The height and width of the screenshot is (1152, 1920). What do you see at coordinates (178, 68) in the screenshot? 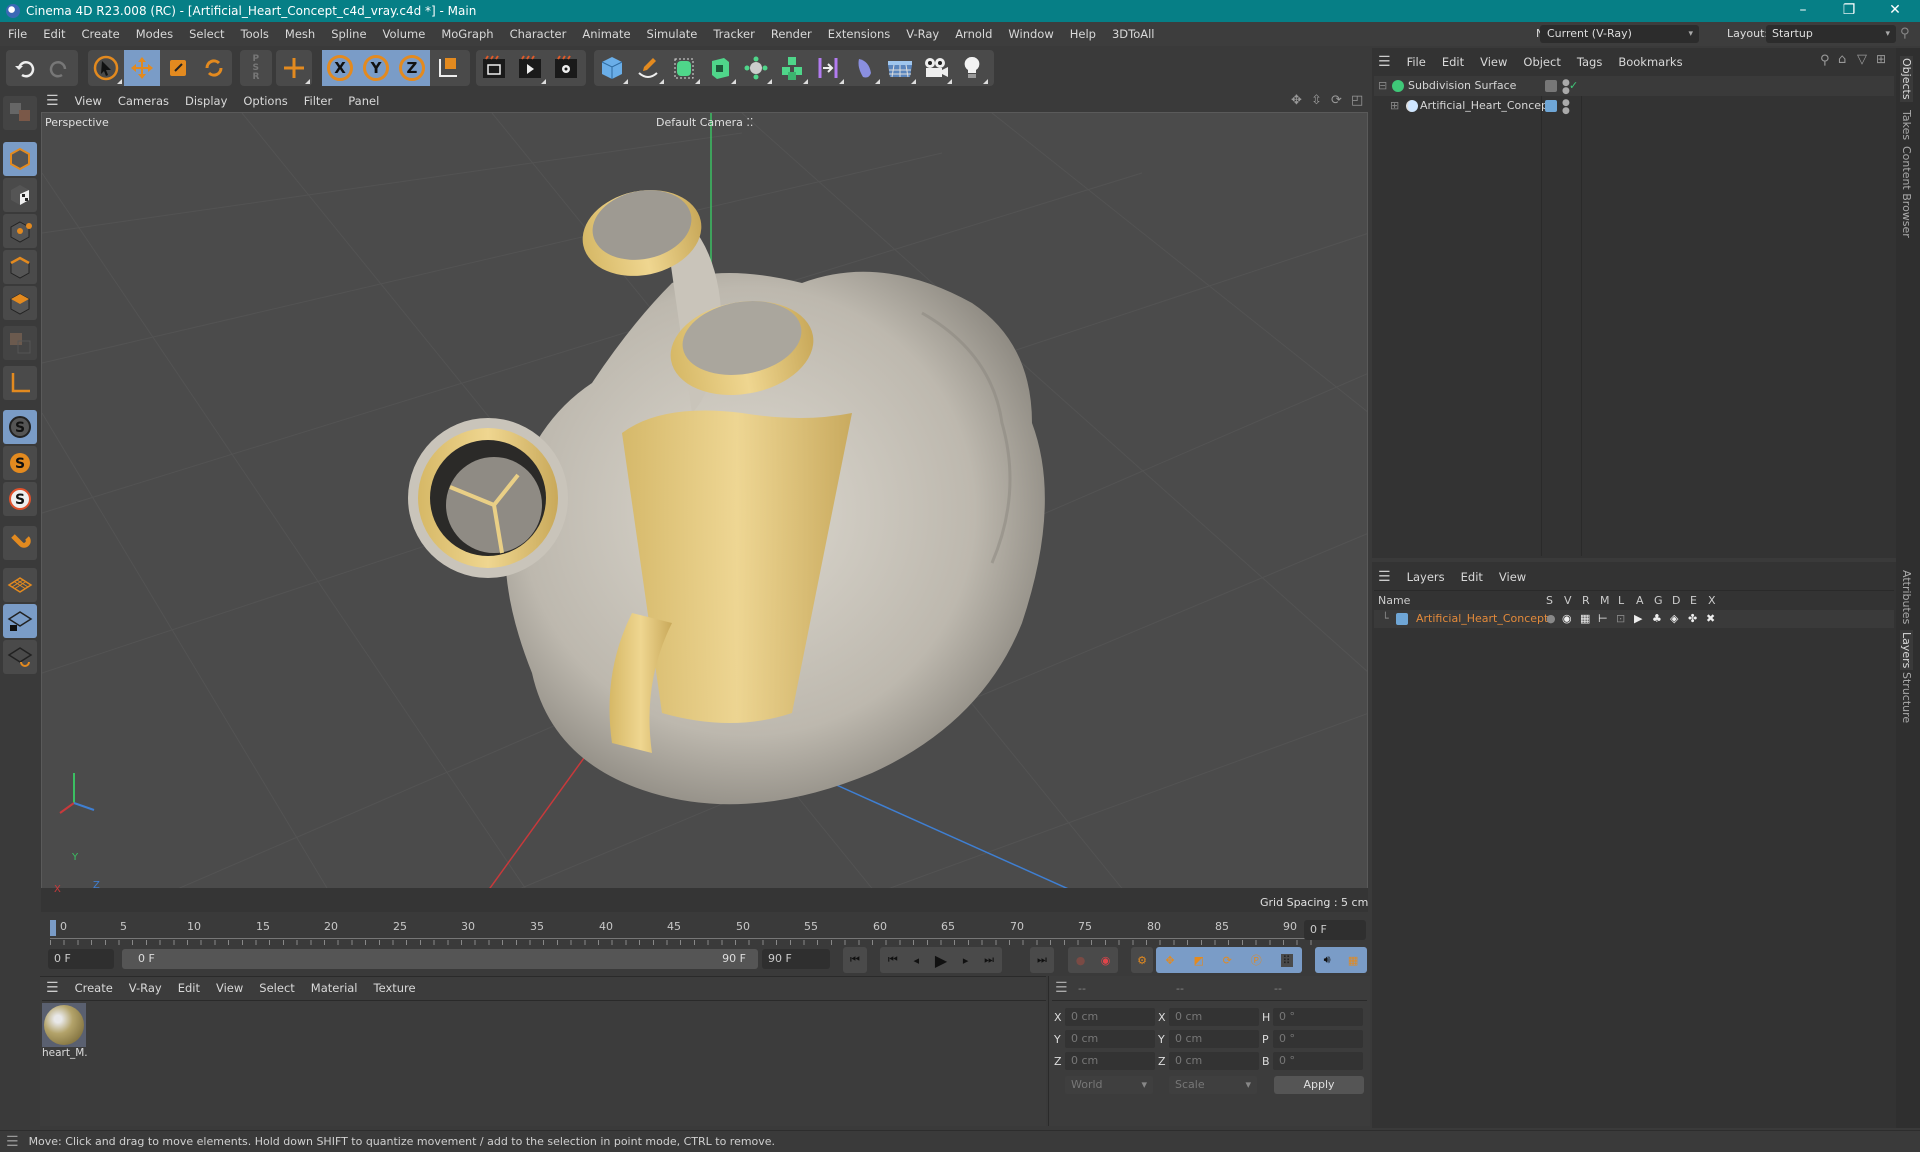
I see `scale-tool-button` at bounding box center [178, 68].